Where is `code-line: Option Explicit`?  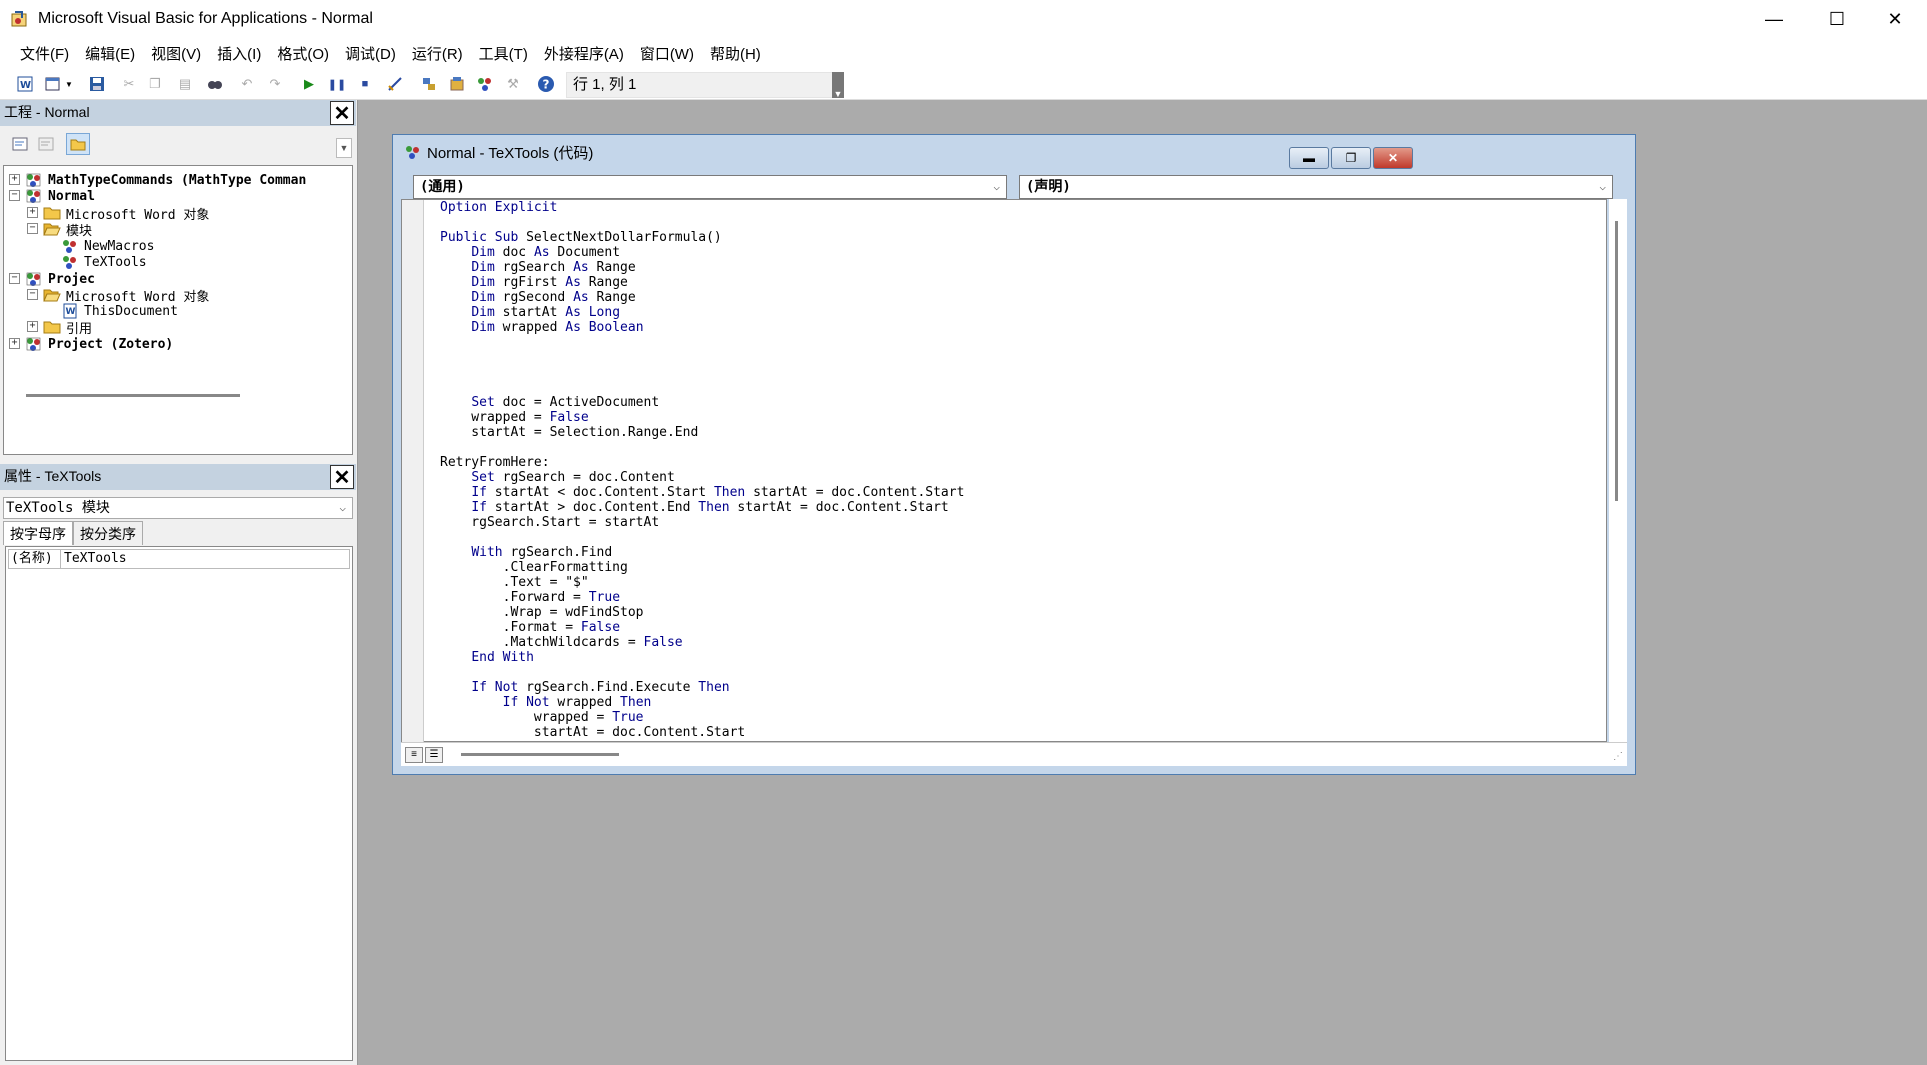 code-line: Option Explicit is located at coordinates (1020, 207).